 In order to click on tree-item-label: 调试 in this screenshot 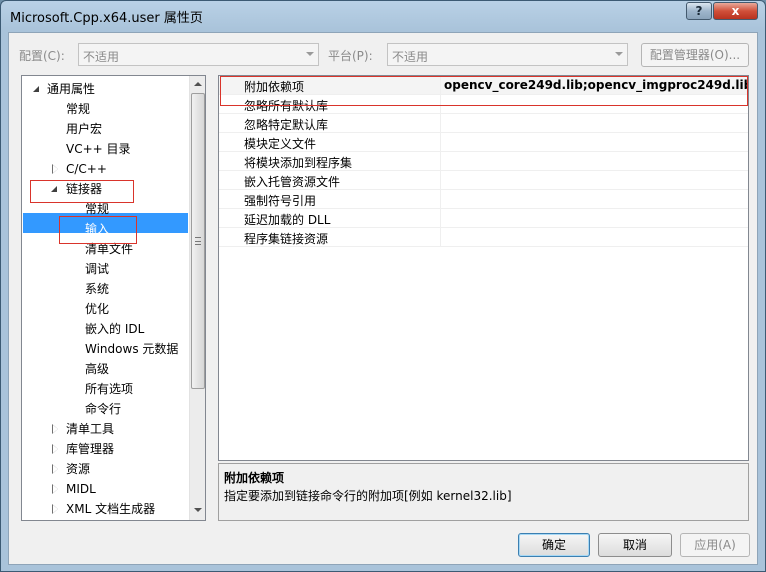, I will do `click(97, 269)`.